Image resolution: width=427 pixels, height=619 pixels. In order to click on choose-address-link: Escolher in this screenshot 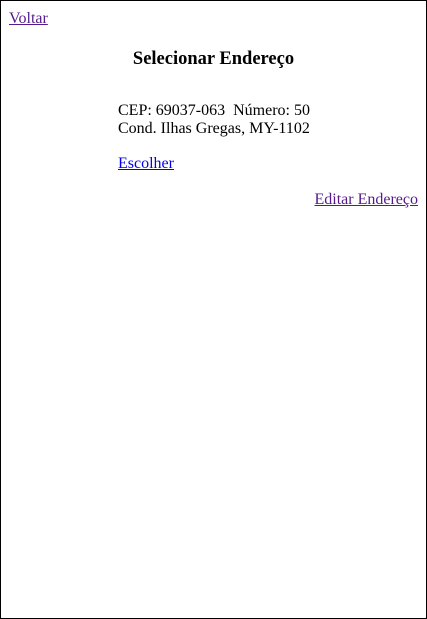, I will do `click(146, 164)`.